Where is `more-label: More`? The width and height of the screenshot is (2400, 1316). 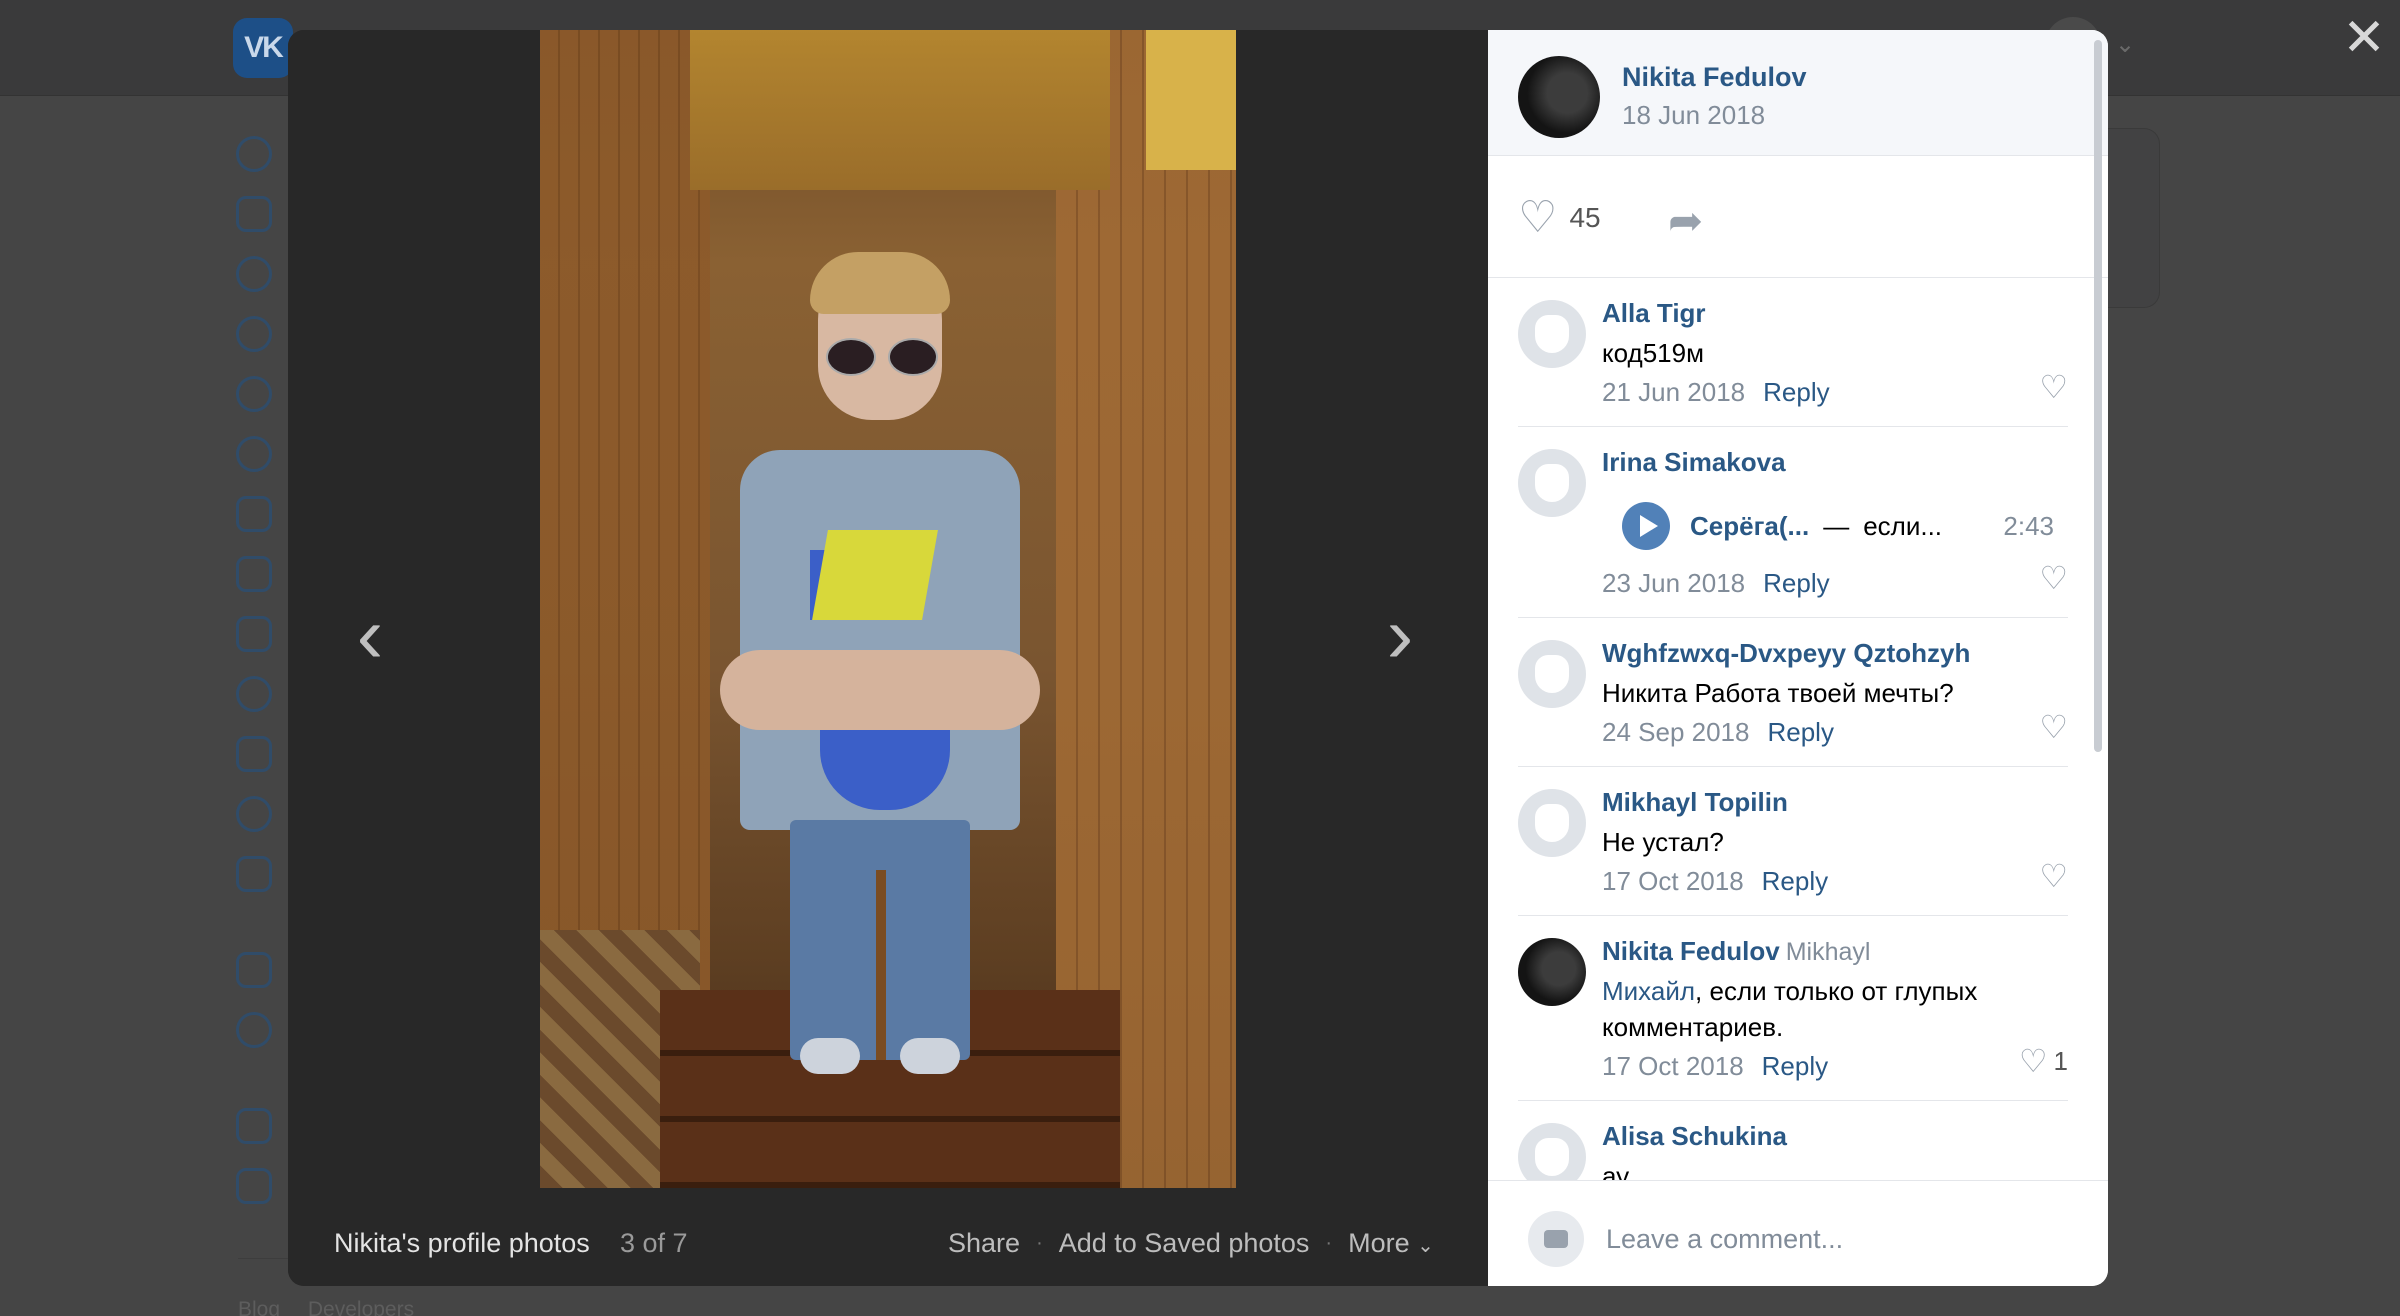
more-label: More is located at coordinates (1379, 1242).